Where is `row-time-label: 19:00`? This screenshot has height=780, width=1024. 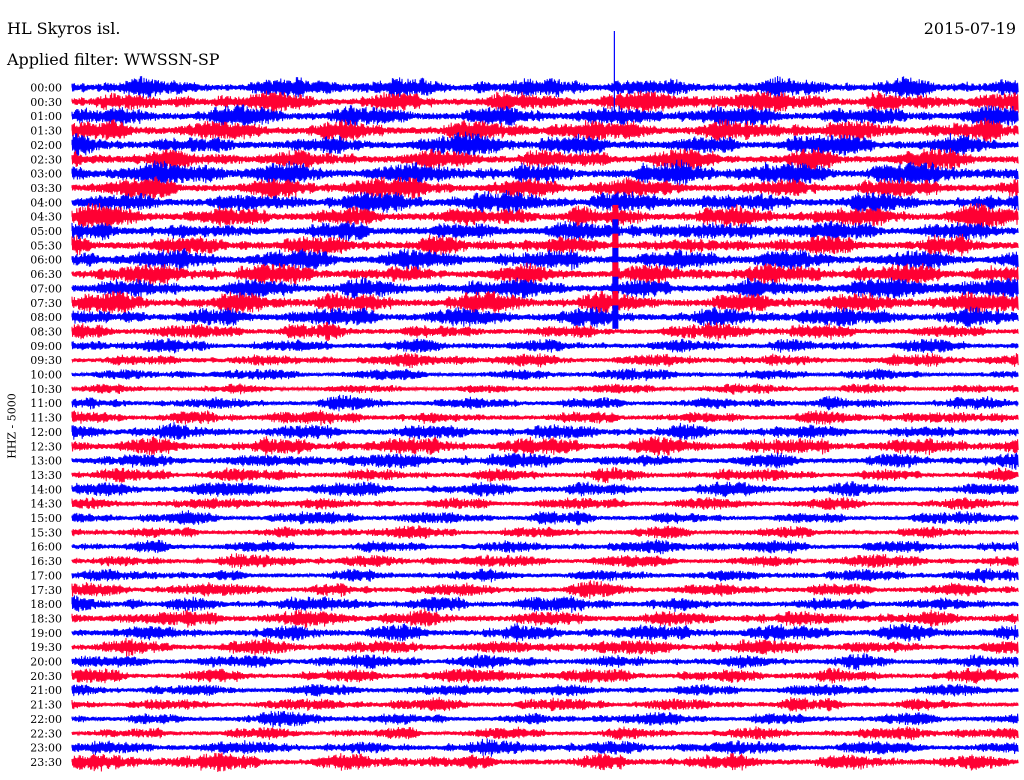
row-time-label: 19:00 is located at coordinates (46, 633).